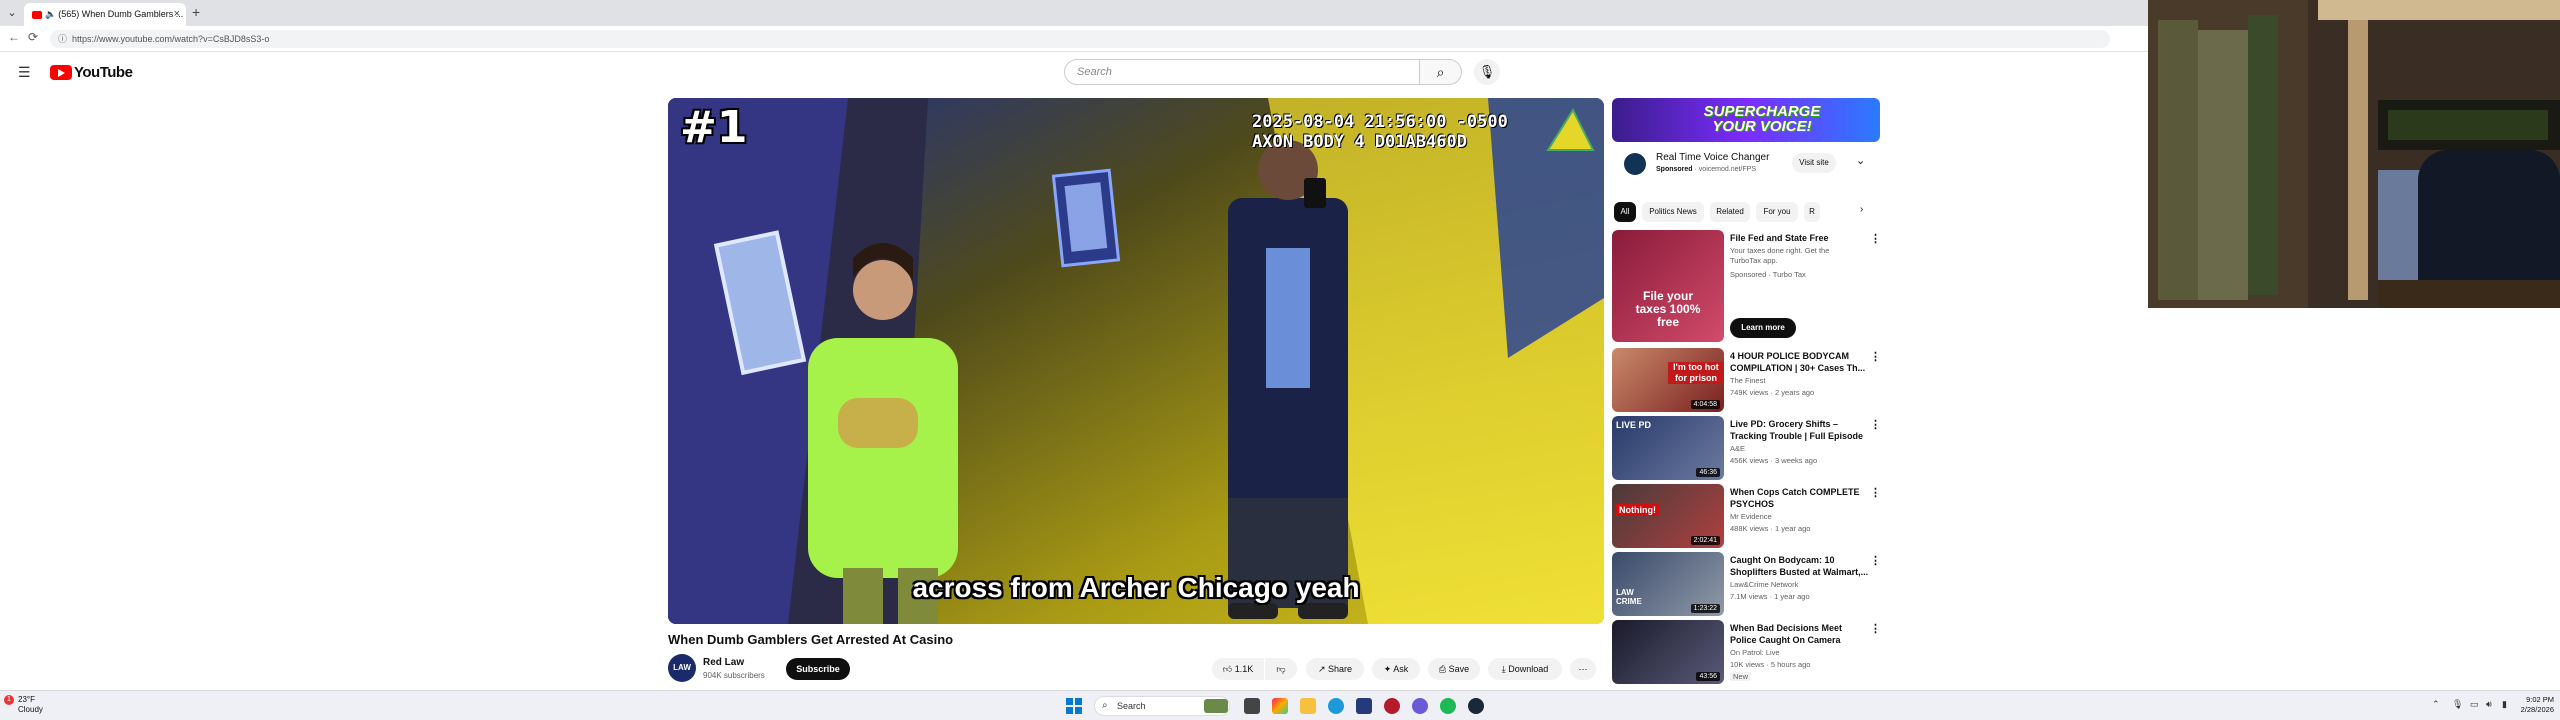 This screenshot has width=2560, height=720. I want to click on chevron-right-icon: ›, so click(1861, 209).